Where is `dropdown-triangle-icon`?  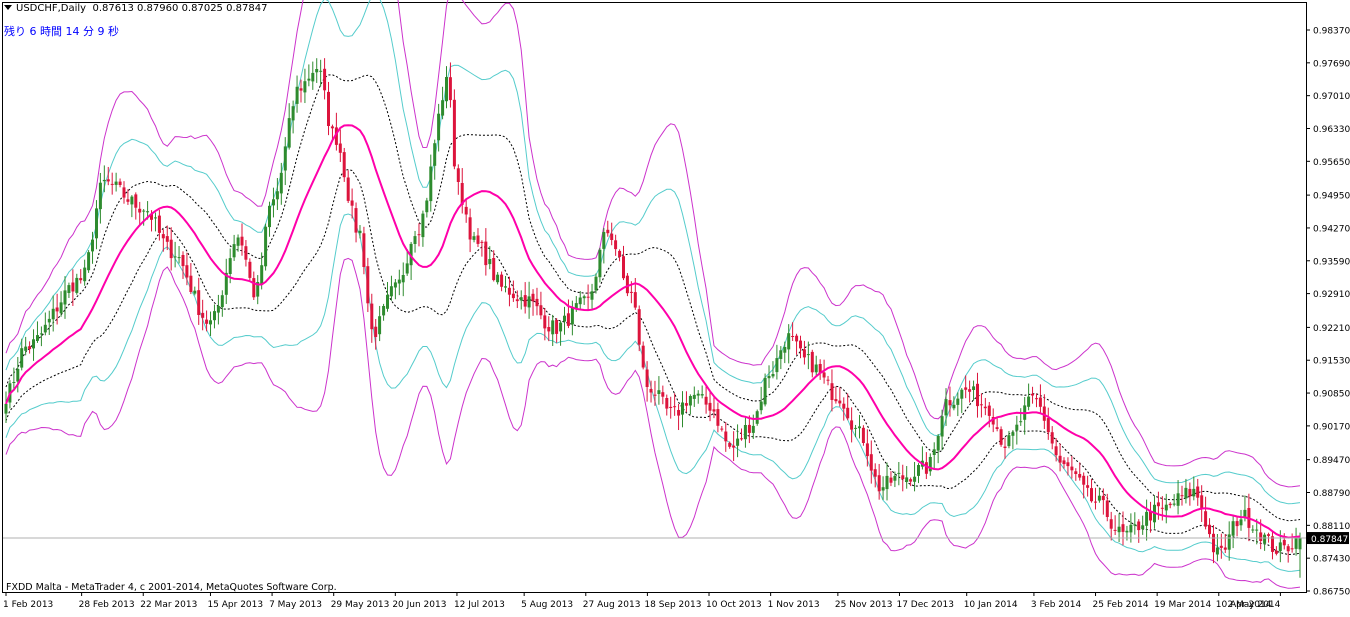 dropdown-triangle-icon is located at coordinates (8, 7).